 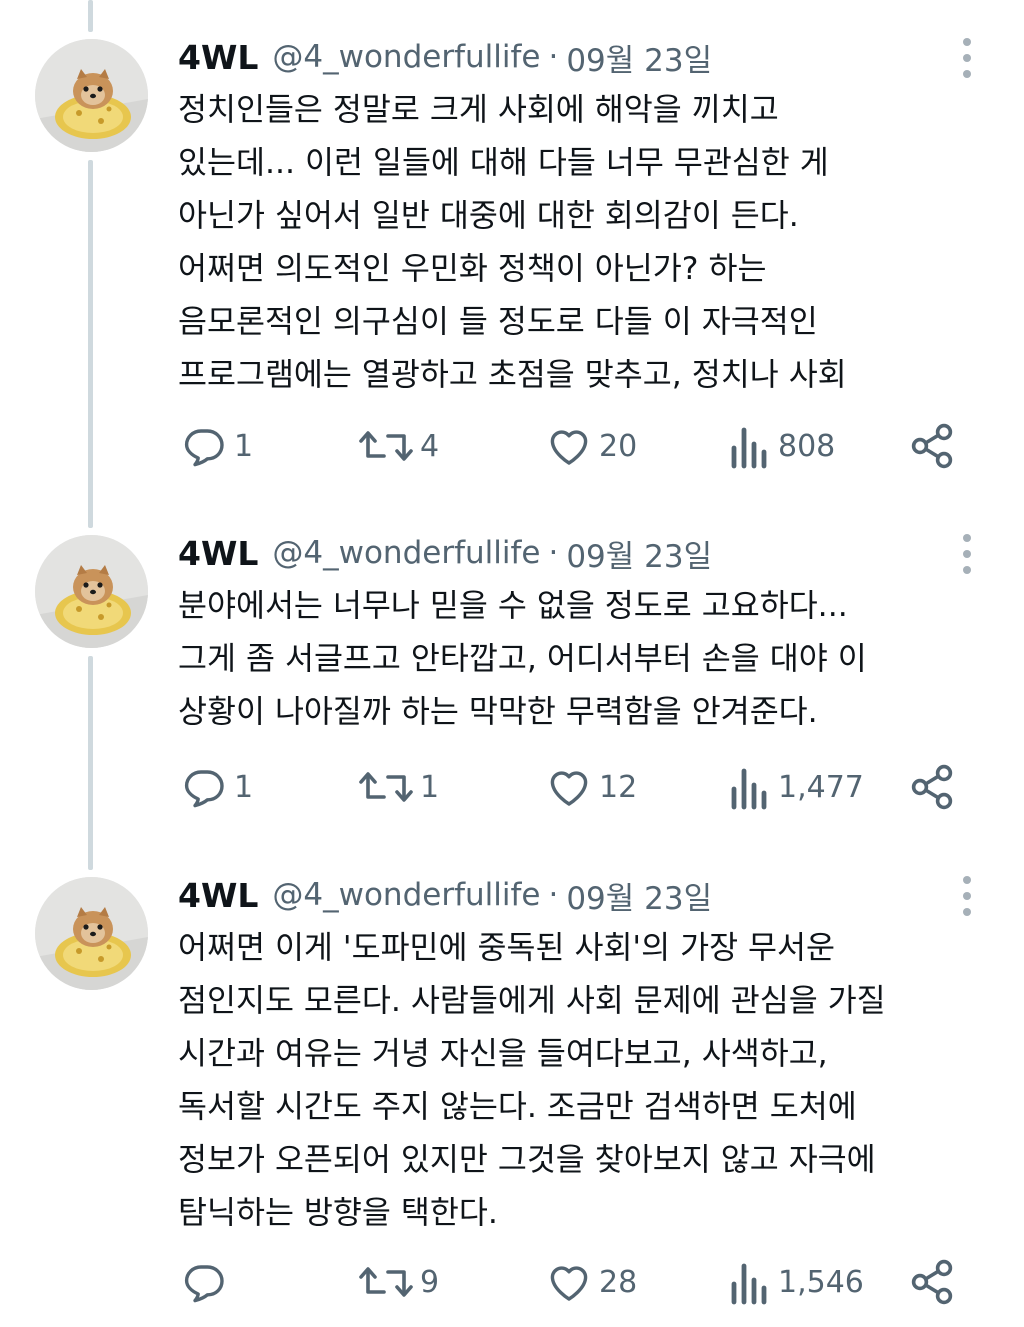 What do you see at coordinates (527, 1160) in the screenshot?
I see `tweet-text-line: 정보가 오픈되어 있지만 그것을 찾아보지 않고 자극에` at bounding box center [527, 1160].